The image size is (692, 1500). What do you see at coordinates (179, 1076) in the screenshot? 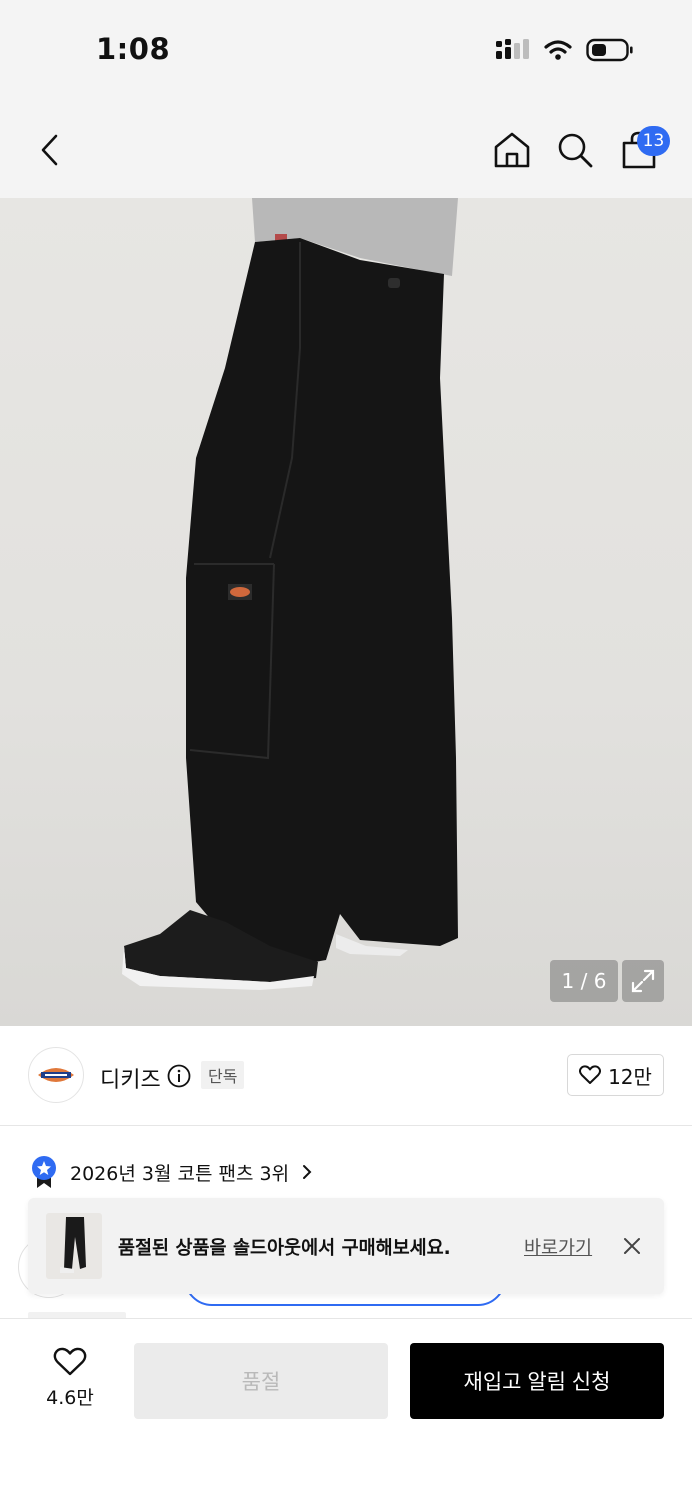
I see `info-icon` at bounding box center [179, 1076].